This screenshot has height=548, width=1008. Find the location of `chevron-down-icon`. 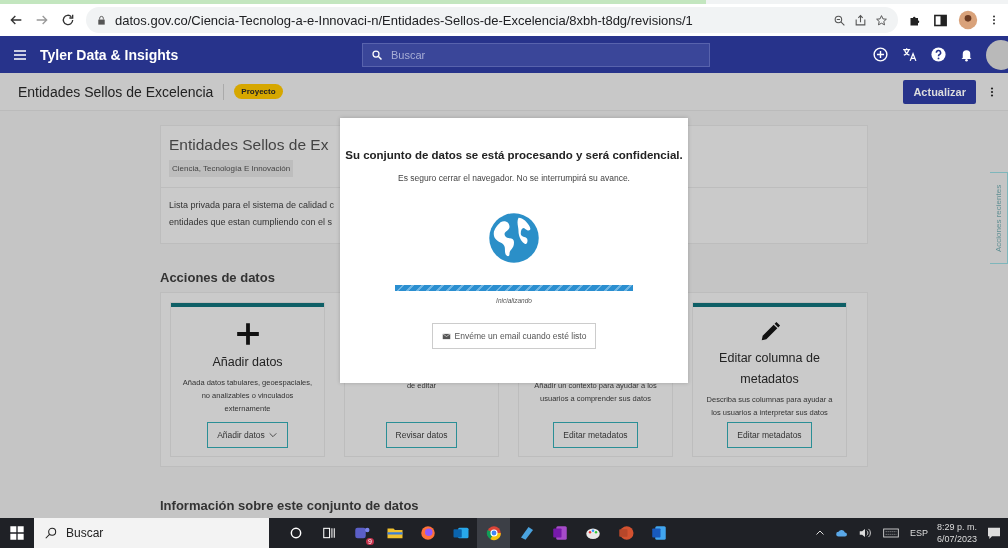

chevron-down-icon is located at coordinates (272, 435).